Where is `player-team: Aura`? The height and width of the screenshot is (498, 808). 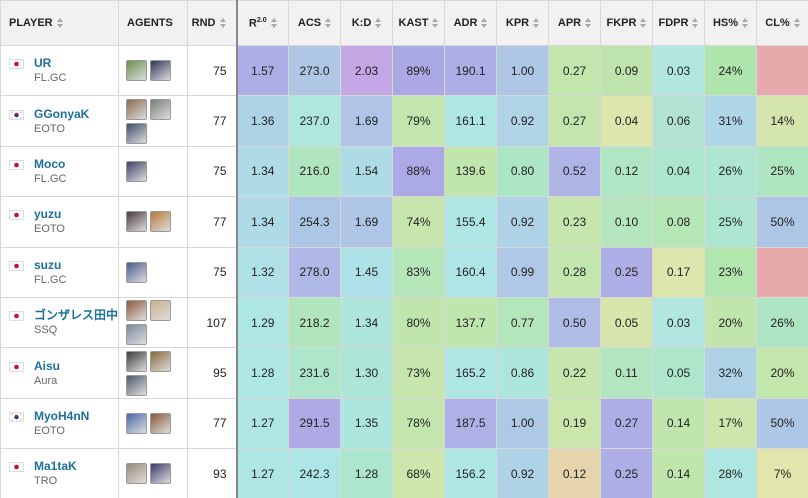 player-team: Aura is located at coordinates (46, 380).